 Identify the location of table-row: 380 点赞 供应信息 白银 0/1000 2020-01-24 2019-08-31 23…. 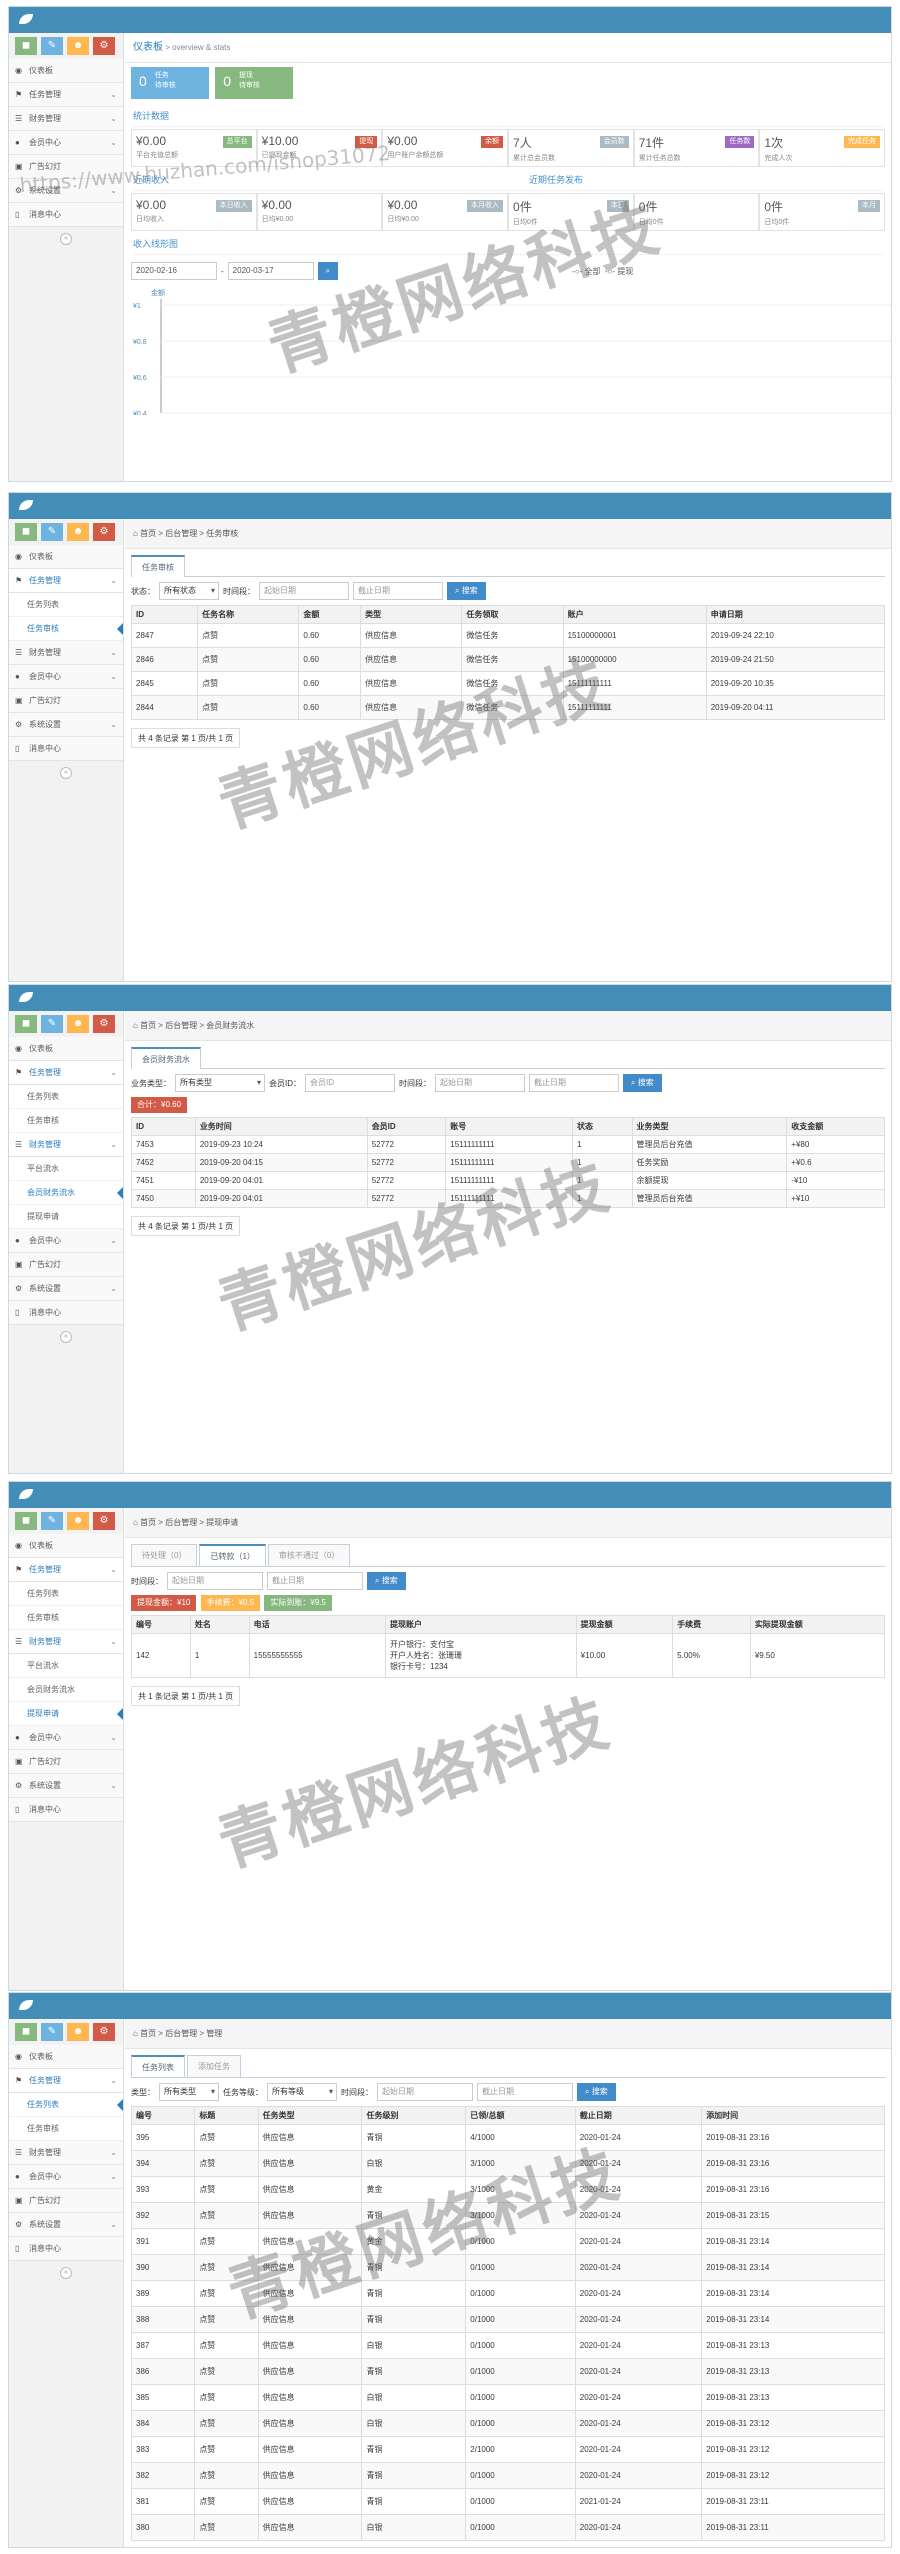
(507, 2527).